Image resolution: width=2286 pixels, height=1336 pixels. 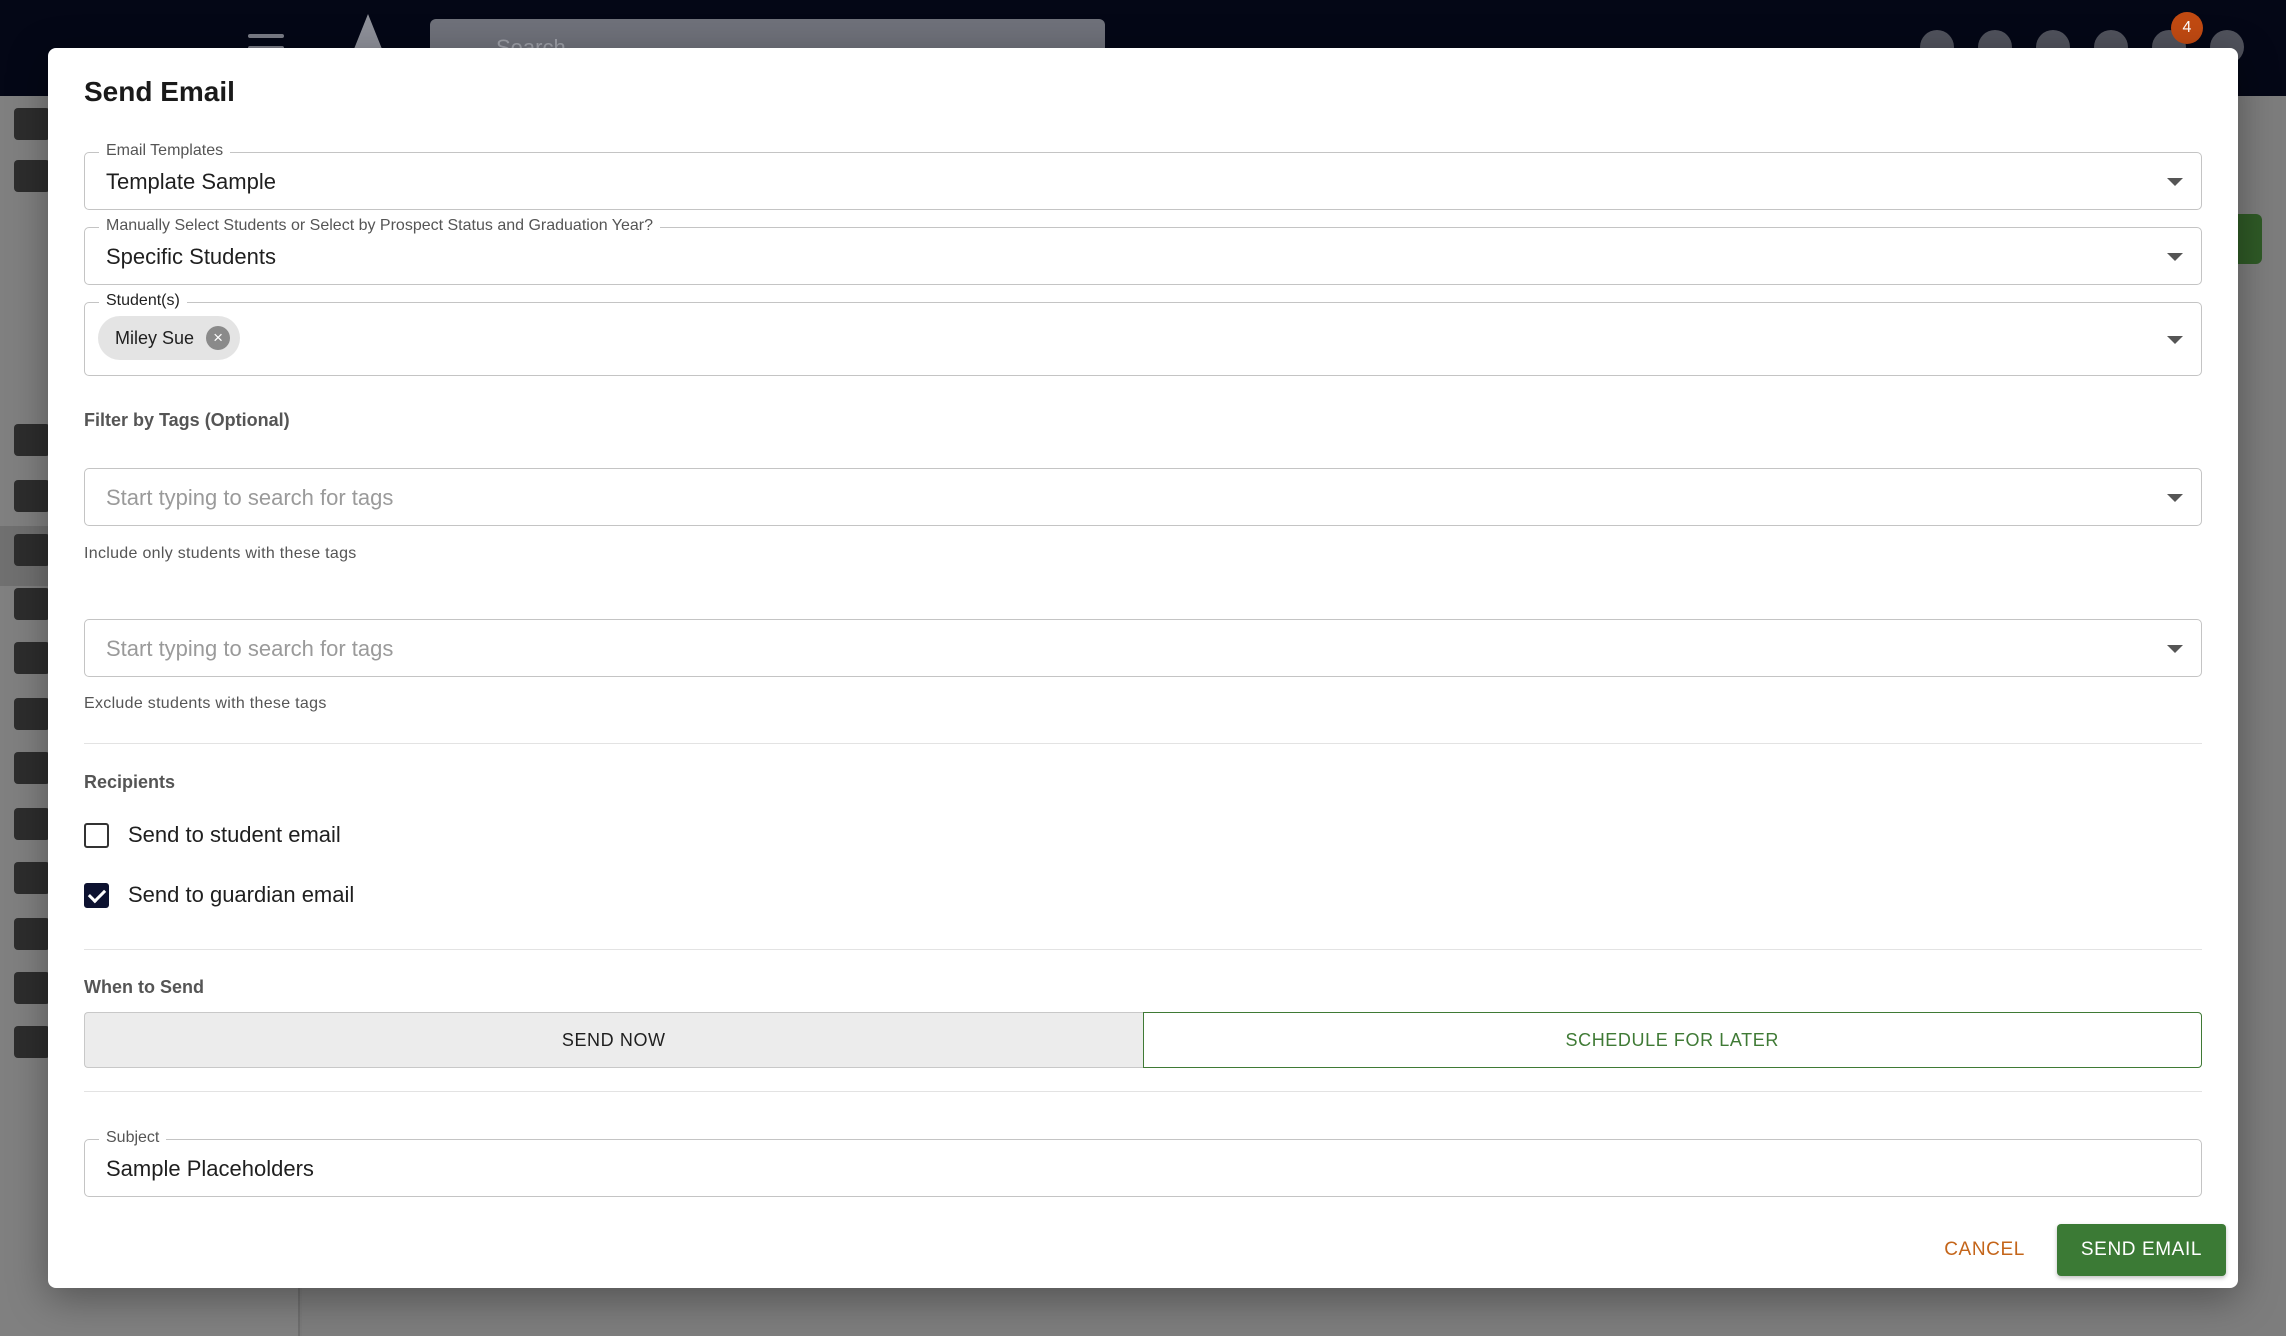 I want to click on document-icon, so click(x=32, y=878).